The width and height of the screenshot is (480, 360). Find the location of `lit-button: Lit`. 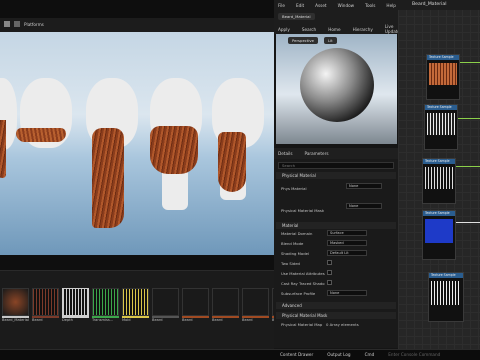

lit-button: Lit is located at coordinates (330, 40).